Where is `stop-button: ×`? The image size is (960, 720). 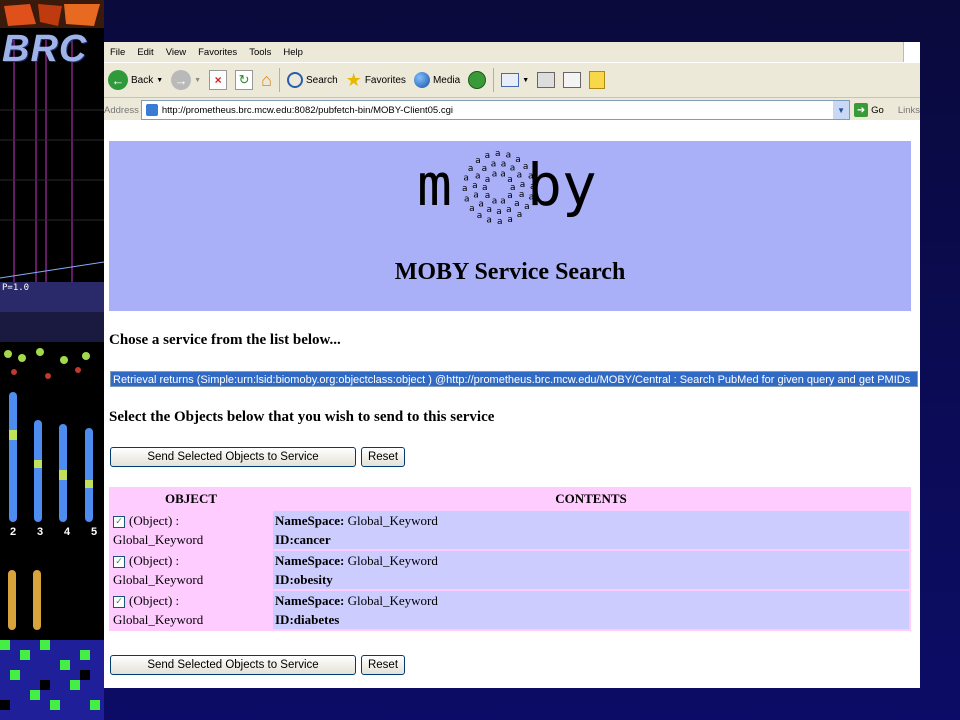 stop-button: × is located at coordinates (218, 80).